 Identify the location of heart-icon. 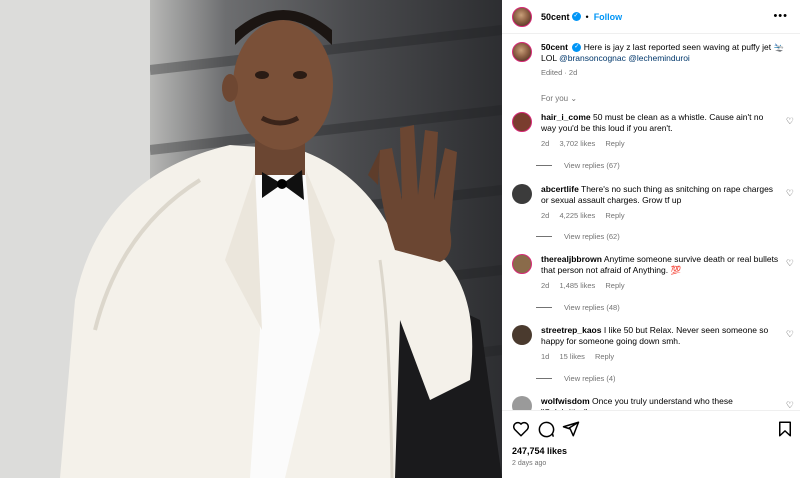
(521, 429).